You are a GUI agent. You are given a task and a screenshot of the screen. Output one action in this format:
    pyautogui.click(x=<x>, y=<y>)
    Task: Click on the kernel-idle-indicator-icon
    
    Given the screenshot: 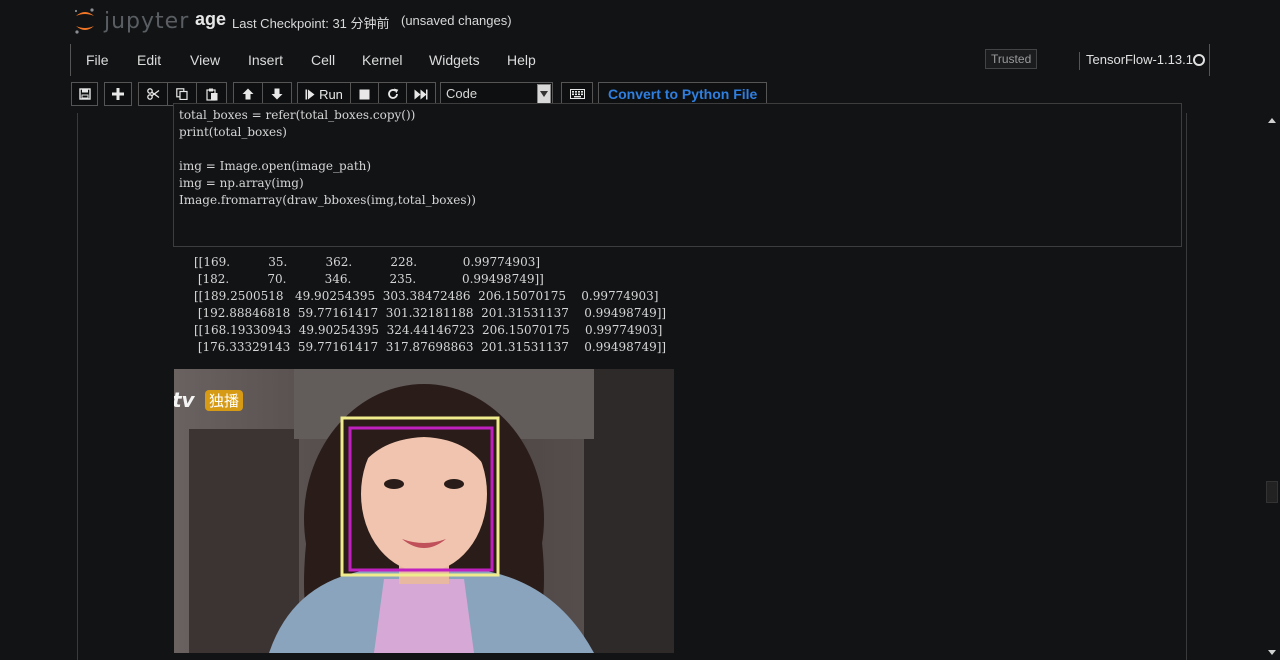 What is the action you would take?
    pyautogui.click(x=1199, y=60)
    